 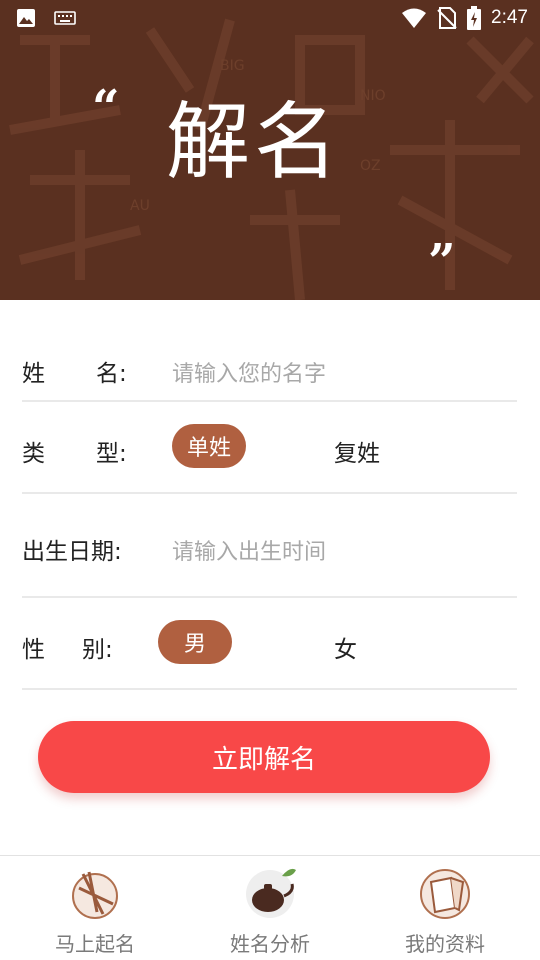 What do you see at coordinates (270, 18) in the screenshot?
I see `status-bar: 2:47` at bounding box center [270, 18].